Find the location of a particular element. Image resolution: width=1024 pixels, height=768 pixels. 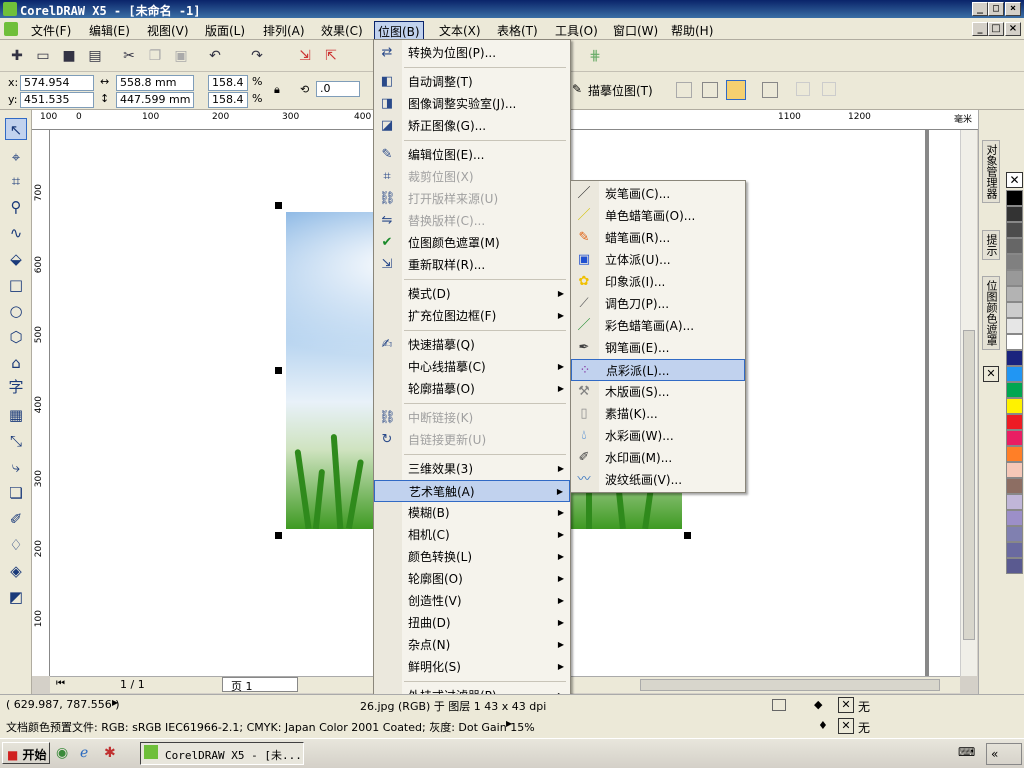

connector-tool-icon: ⤷ is located at coordinates (16, 467).